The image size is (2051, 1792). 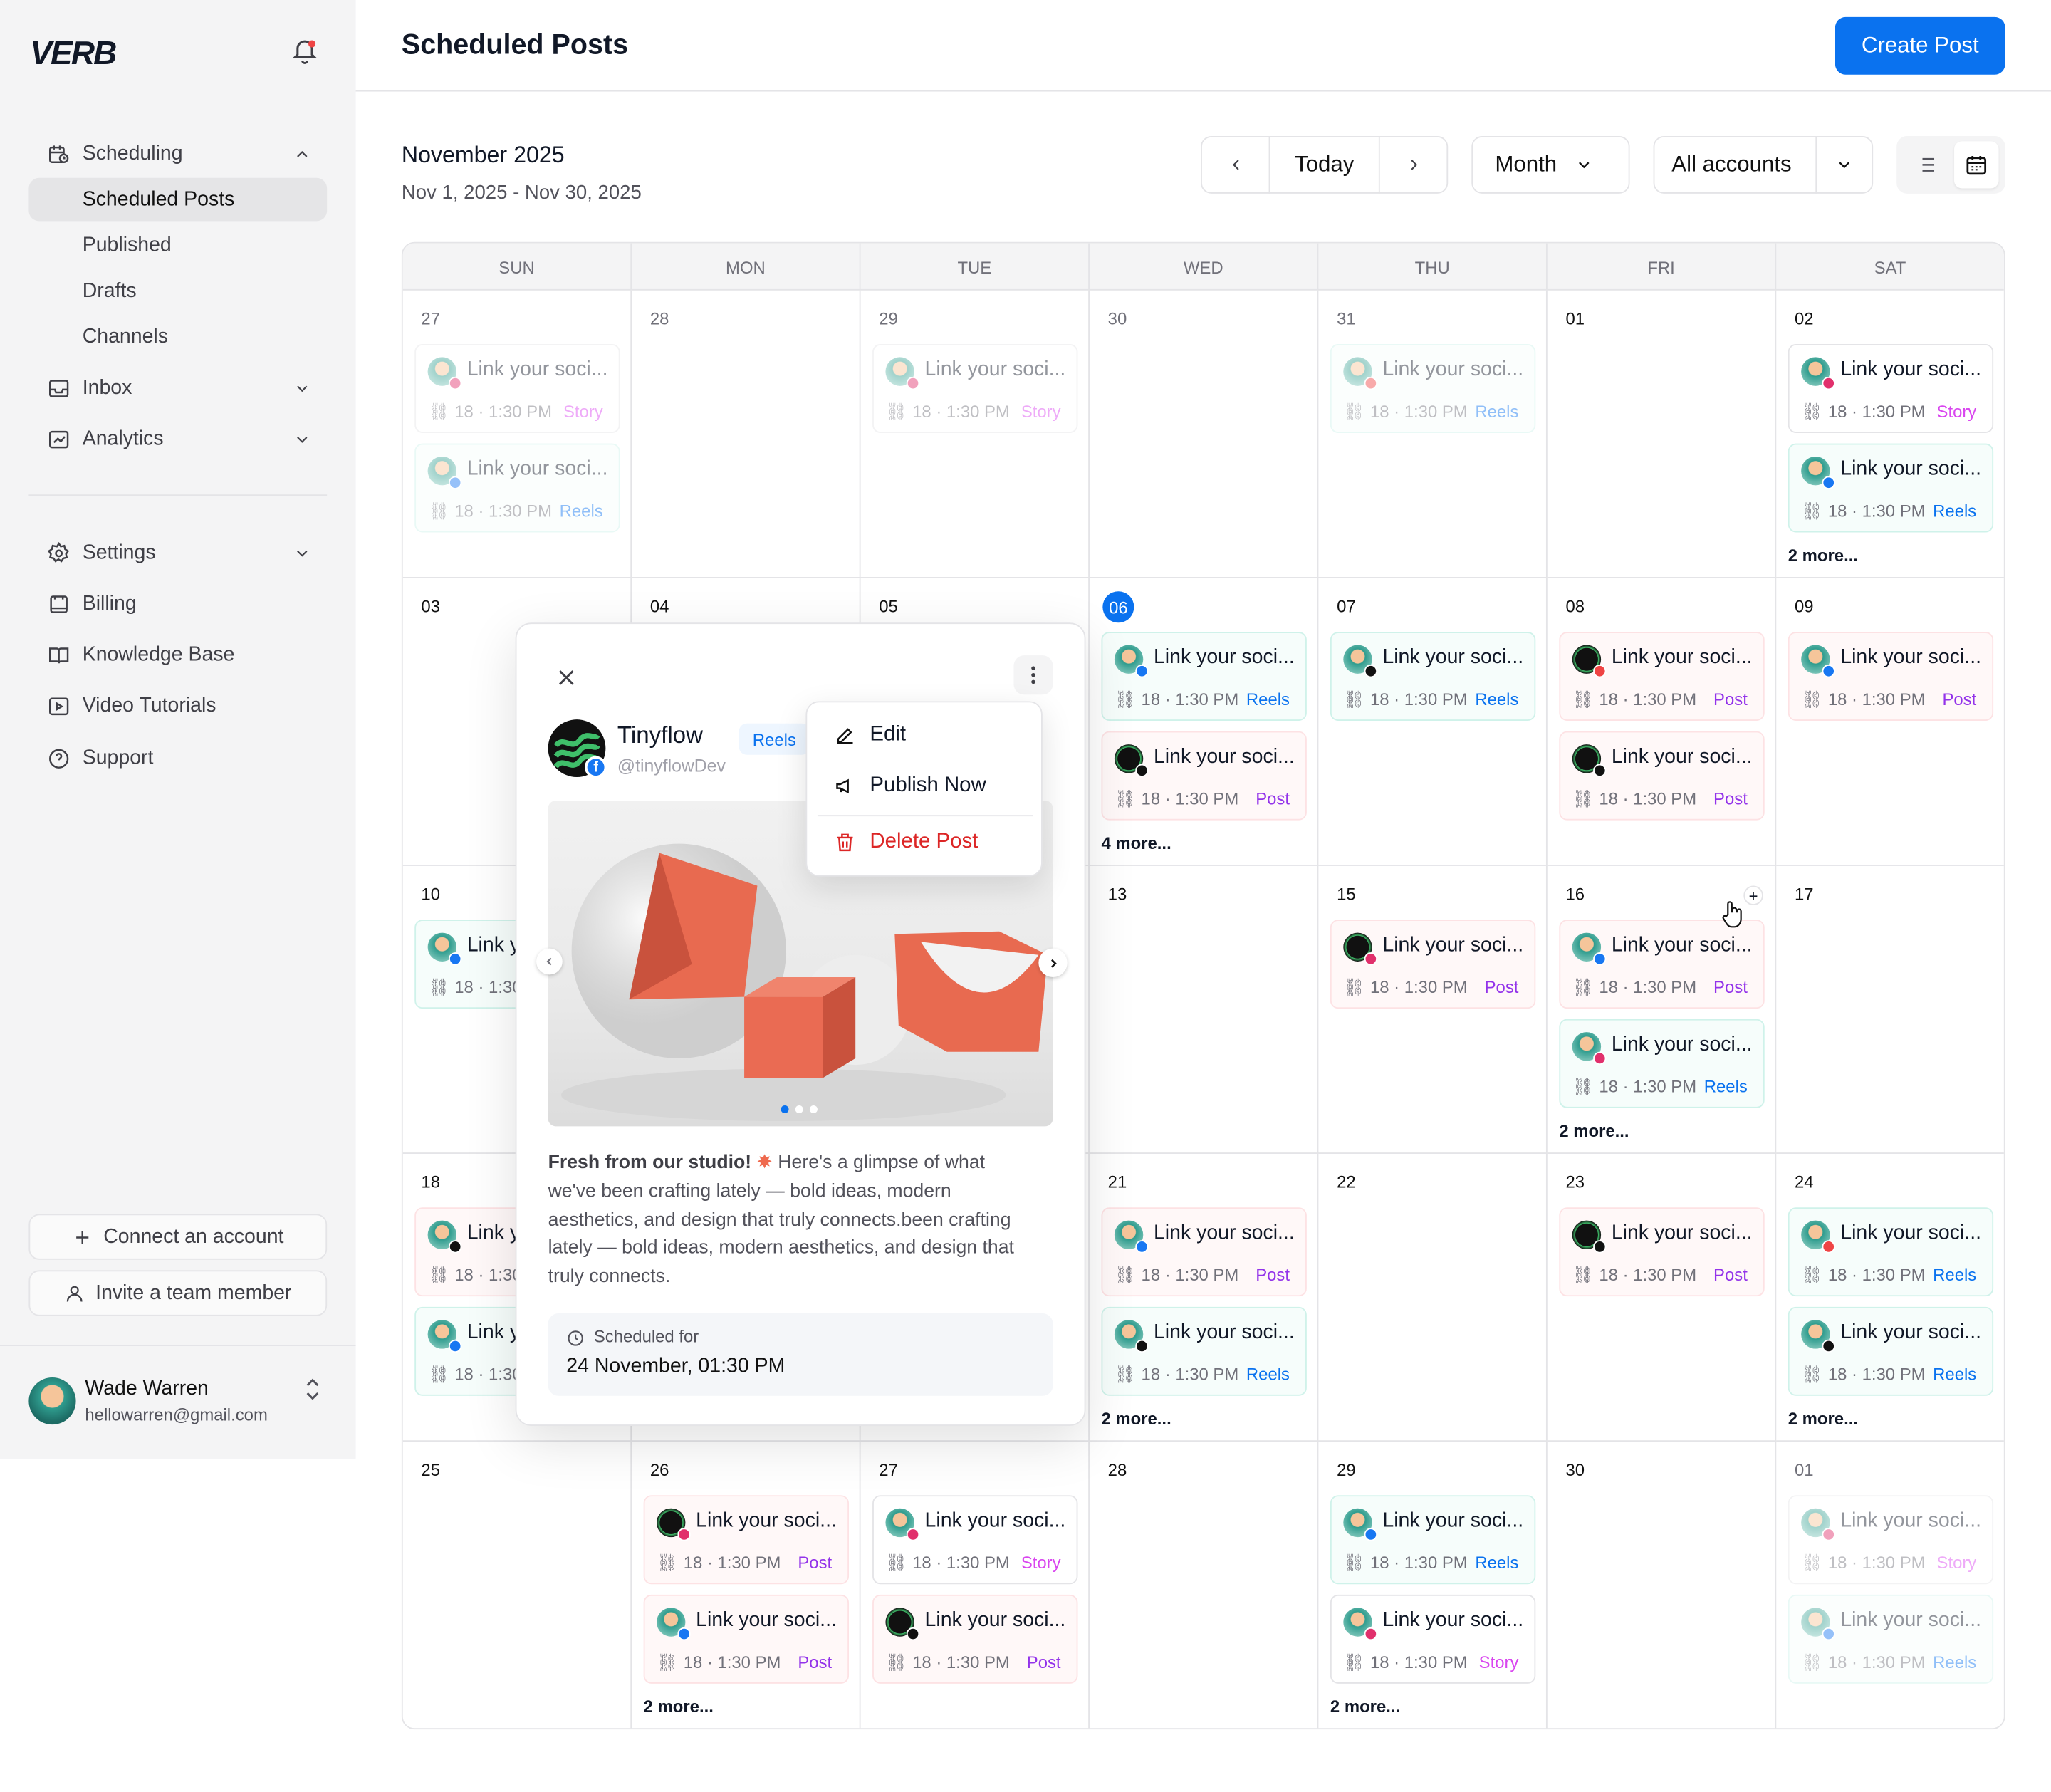 What do you see at coordinates (1117, 1469) in the screenshot?
I see `day-number: 28` at bounding box center [1117, 1469].